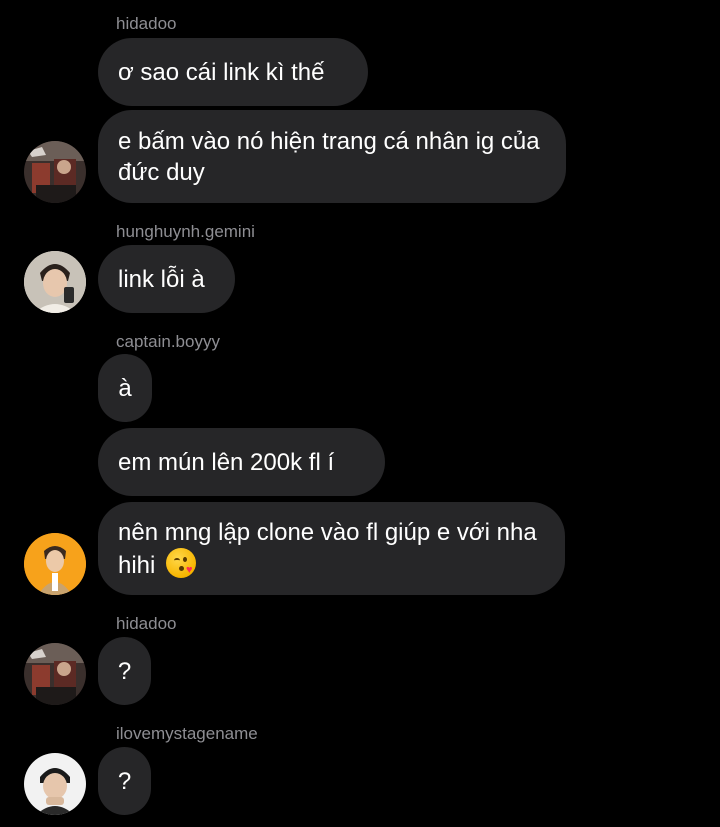  I want to click on message-bubble: link lỗi à, so click(166, 279).